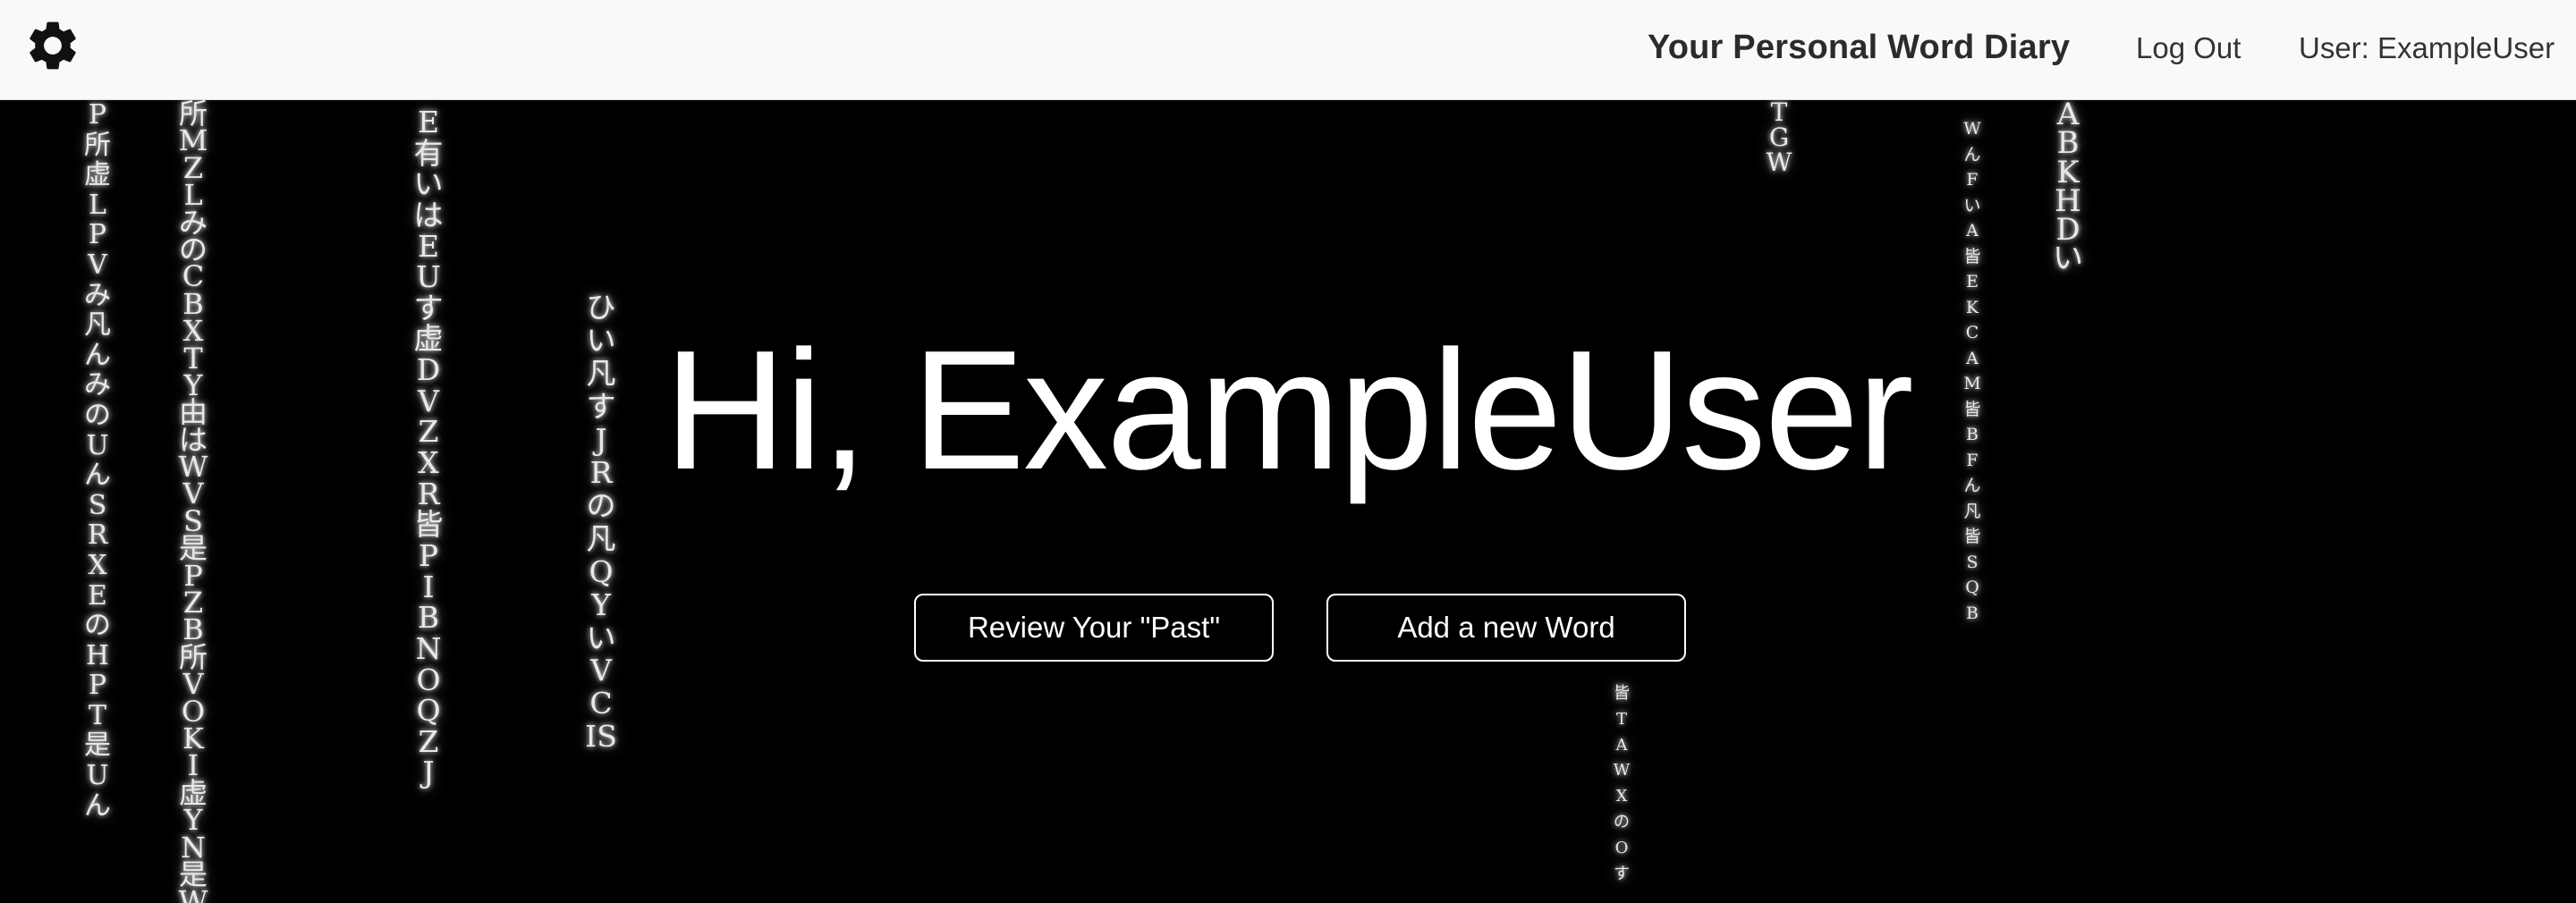  I want to click on rain-column: 皆TA WXのO す, so click(1622, 783).